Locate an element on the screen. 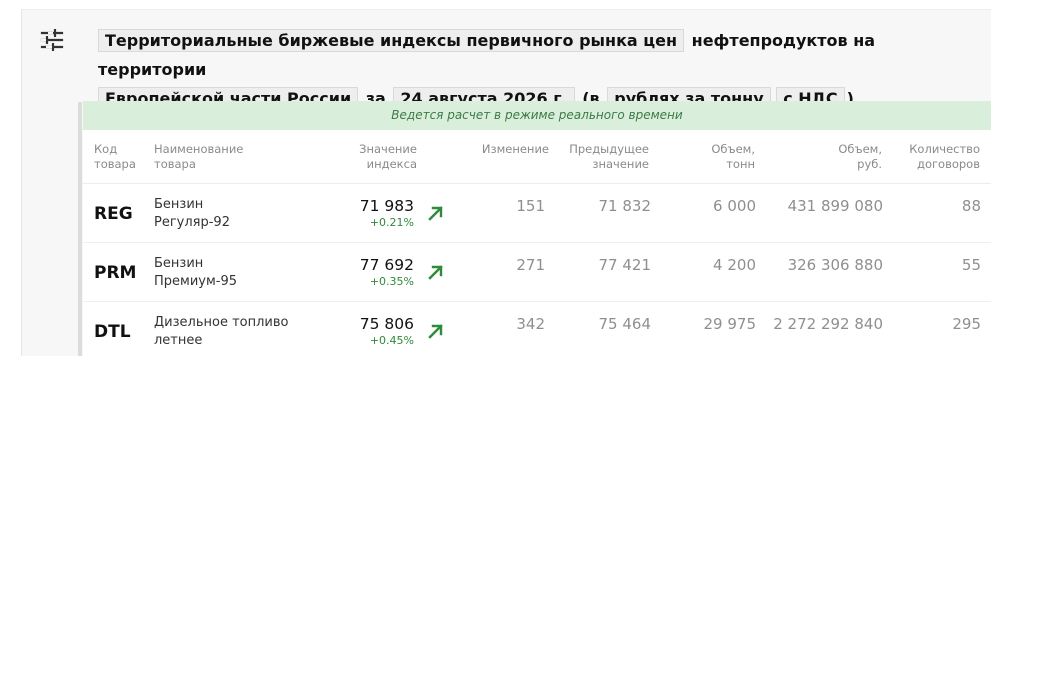 This screenshot has height=692, width=1045. index-value: 77 692 is located at coordinates (386, 265).